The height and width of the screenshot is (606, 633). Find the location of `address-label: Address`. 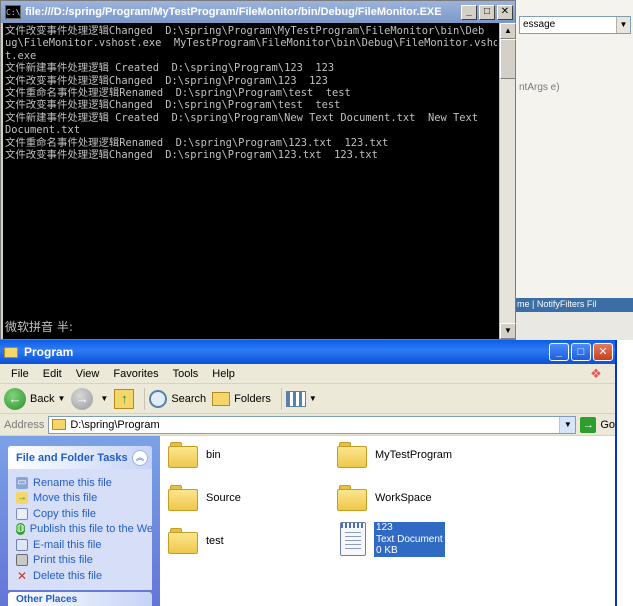

address-label: Address is located at coordinates (24, 424).